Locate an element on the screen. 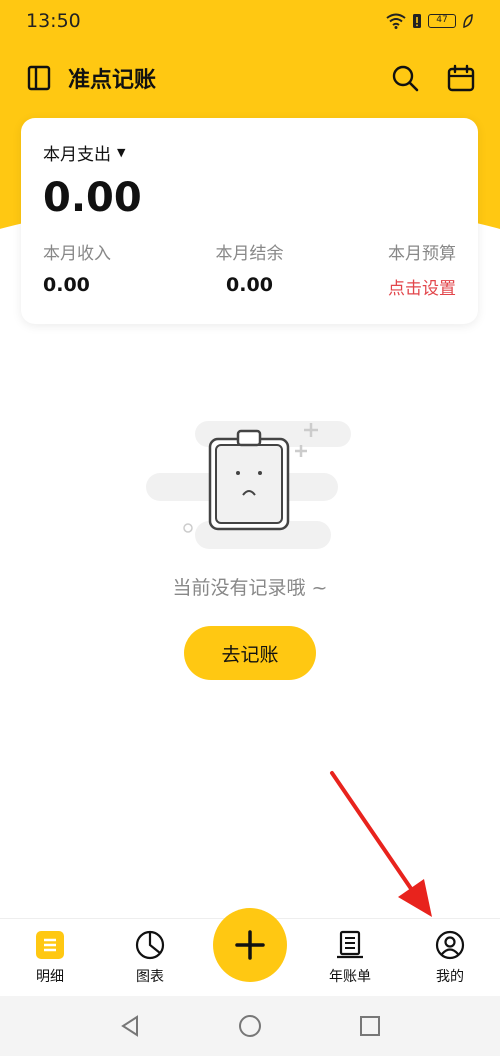 This screenshot has width=500, height=1056. leaf-icon is located at coordinates (468, 21).